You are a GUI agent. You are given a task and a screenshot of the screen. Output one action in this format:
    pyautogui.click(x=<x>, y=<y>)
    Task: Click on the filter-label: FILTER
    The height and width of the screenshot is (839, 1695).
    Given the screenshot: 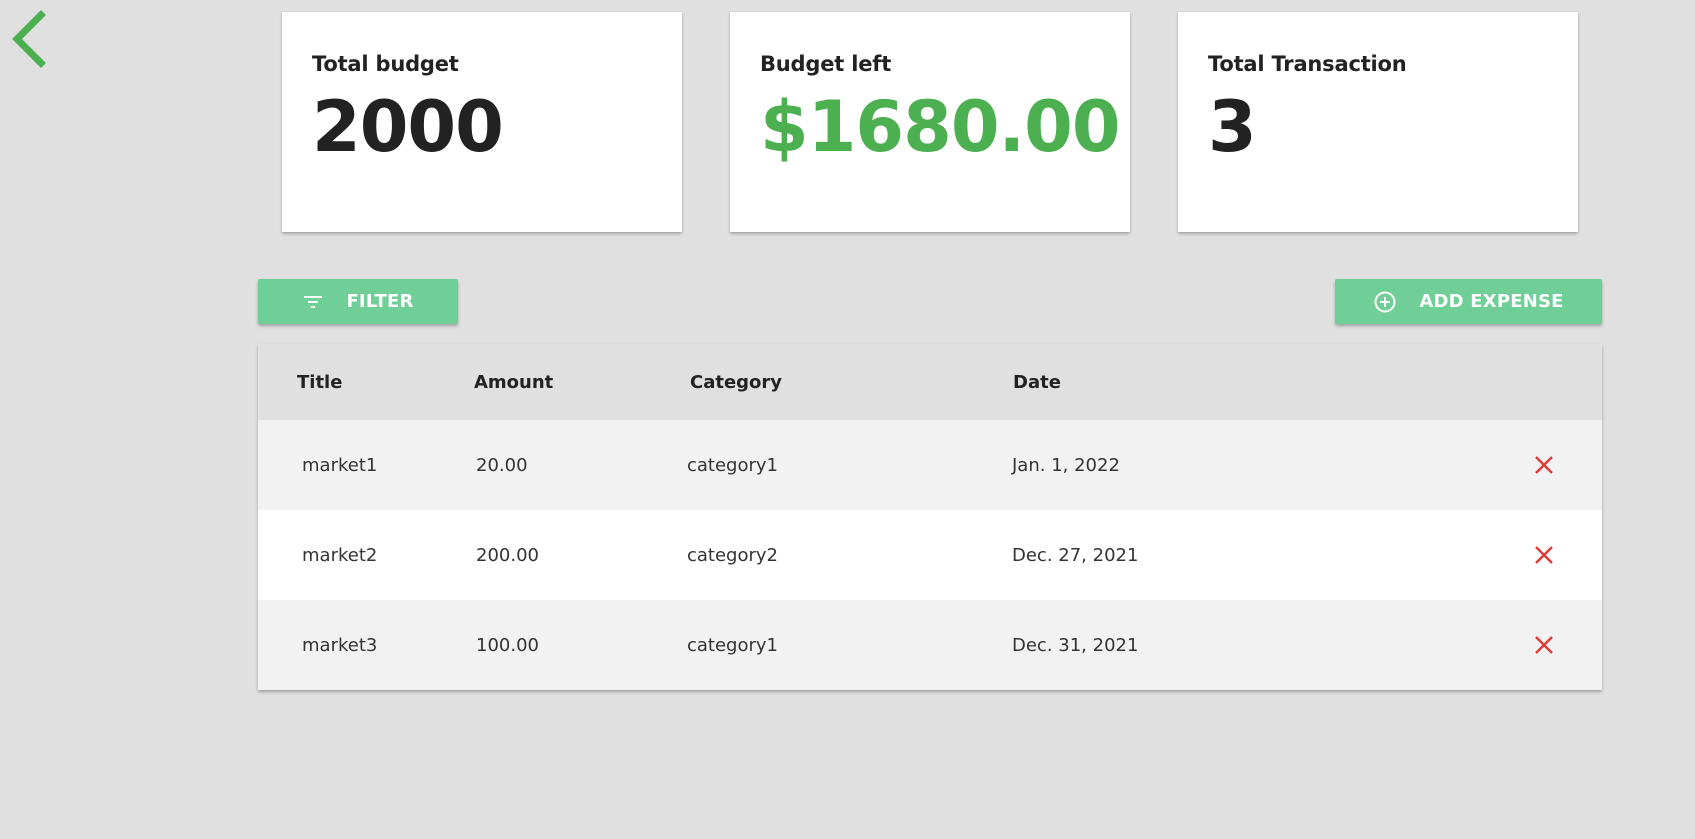 What is the action you would take?
    pyautogui.click(x=380, y=301)
    